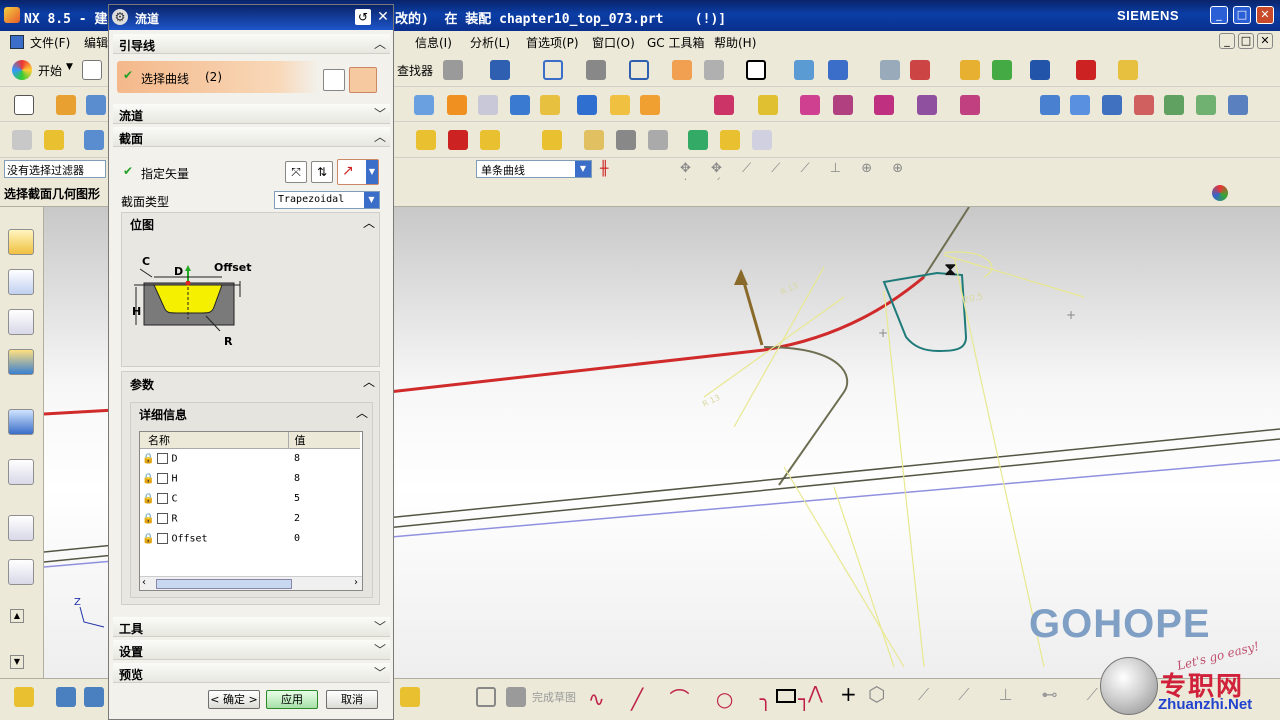  I want to click on eye-icon, so click(698, 140).